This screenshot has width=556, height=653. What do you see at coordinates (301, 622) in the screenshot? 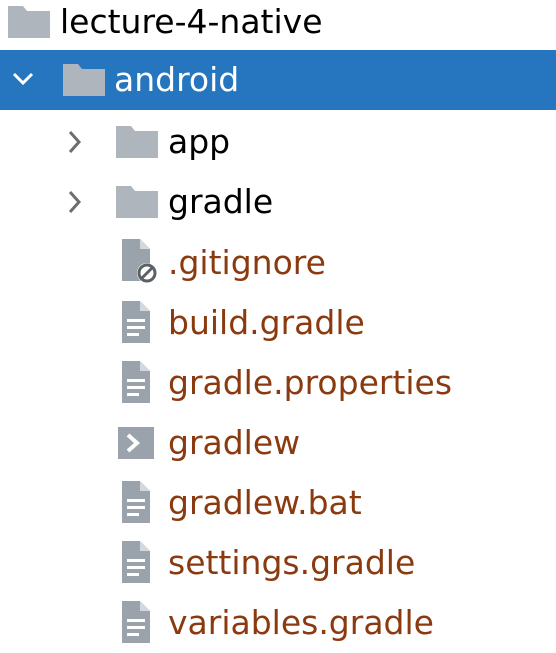
I see `tree-item-label: variables.gradle` at bounding box center [301, 622].